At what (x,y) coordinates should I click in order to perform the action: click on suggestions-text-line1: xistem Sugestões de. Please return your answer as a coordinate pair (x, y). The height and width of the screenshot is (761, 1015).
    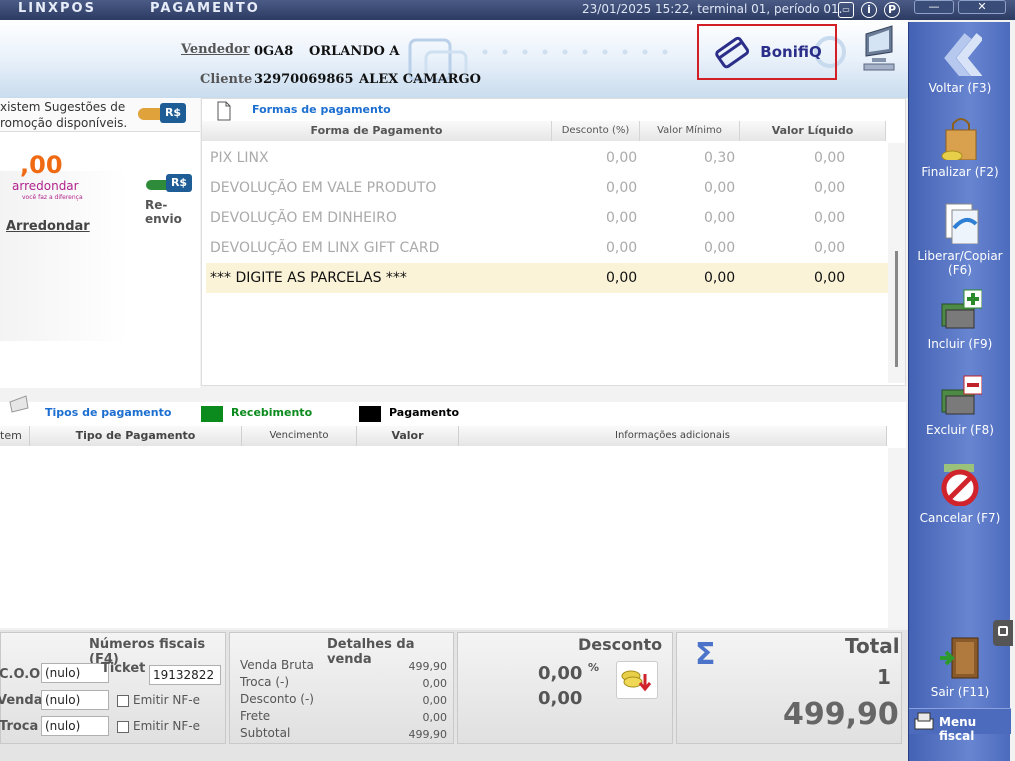
    Looking at the image, I should click on (63, 107).